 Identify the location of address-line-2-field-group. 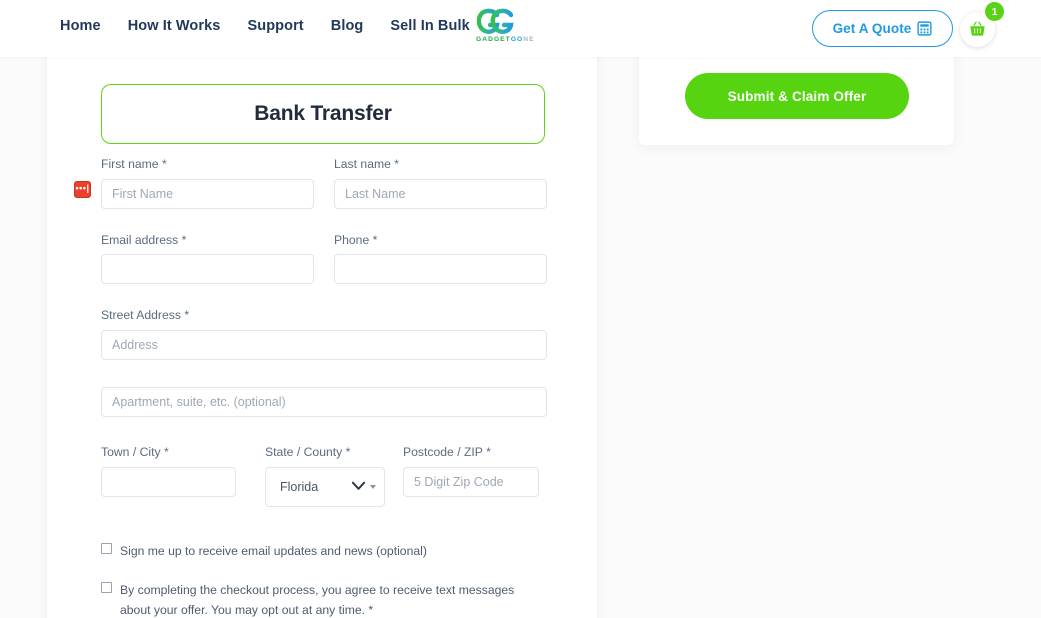
(324, 401).